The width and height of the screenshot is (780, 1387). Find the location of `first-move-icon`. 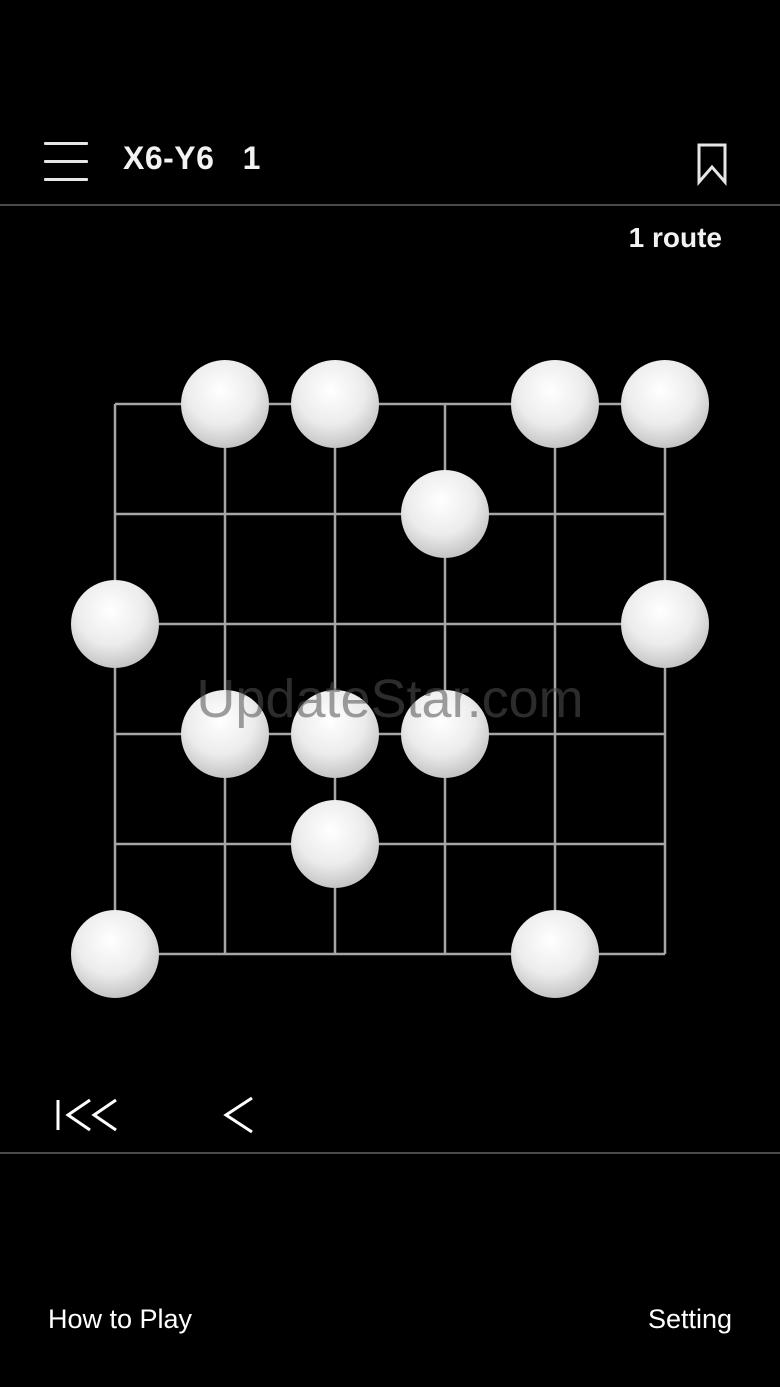

first-move-icon is located at coordinates (87, 1115).